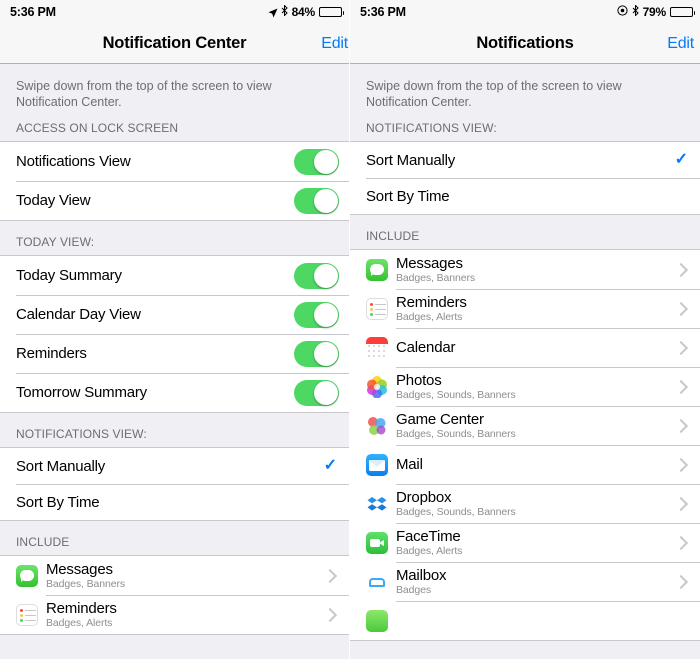 The image size is (700, 659). What do you see at coordinates (654, 12) in the screenshot?
I see `battery-percent: 79%` at bounding box center [654, 12].